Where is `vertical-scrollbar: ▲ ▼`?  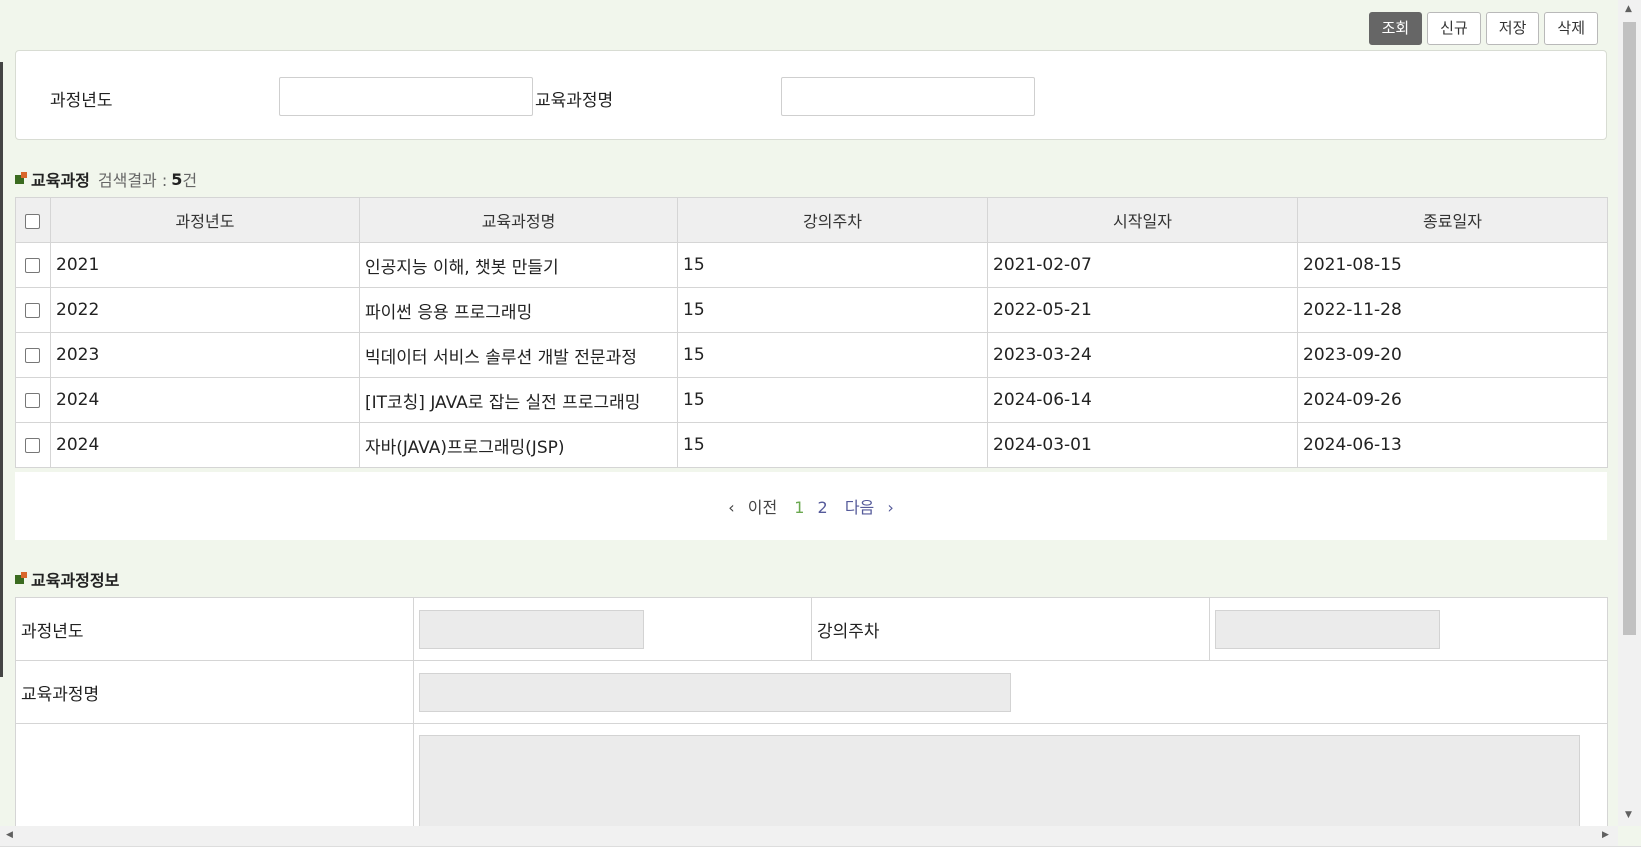 vertical-scrollbar: ▲ ▼ is located at coordinates (1629, 413).